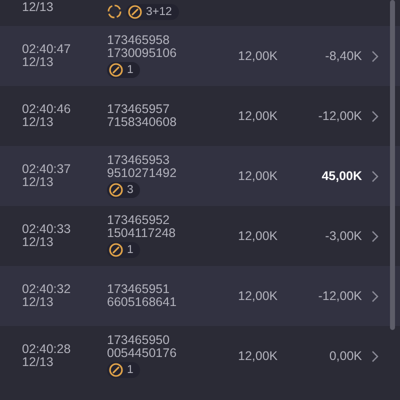 The height and width of the screenshot is (400, 400). What do you see at coordinates (47, 289) in the screenshot?
I see `time-text: 02:40:32` at bounding box center [47, 289].